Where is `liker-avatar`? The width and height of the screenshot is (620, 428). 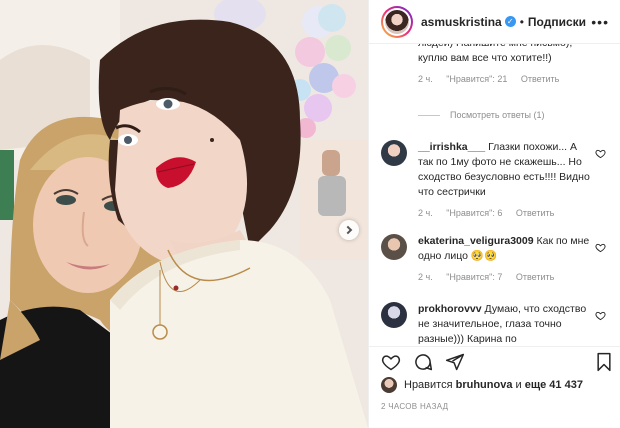
liker-avatar is located at coordinates (389, 385).